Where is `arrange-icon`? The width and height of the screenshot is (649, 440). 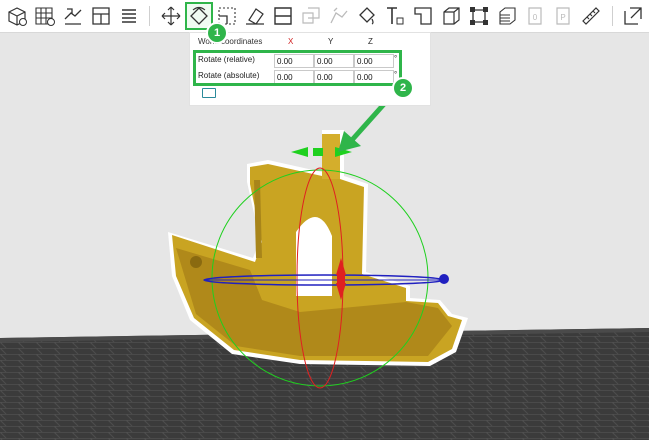
arrange-icon is located at coordinates (73, 16).